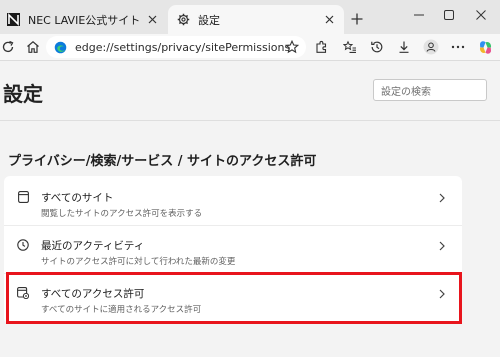 The width and height of the screenshot is (500, 357). Describe the element at coordinates (449, 15) in the screenshot. I see `maximize-button` at that location.